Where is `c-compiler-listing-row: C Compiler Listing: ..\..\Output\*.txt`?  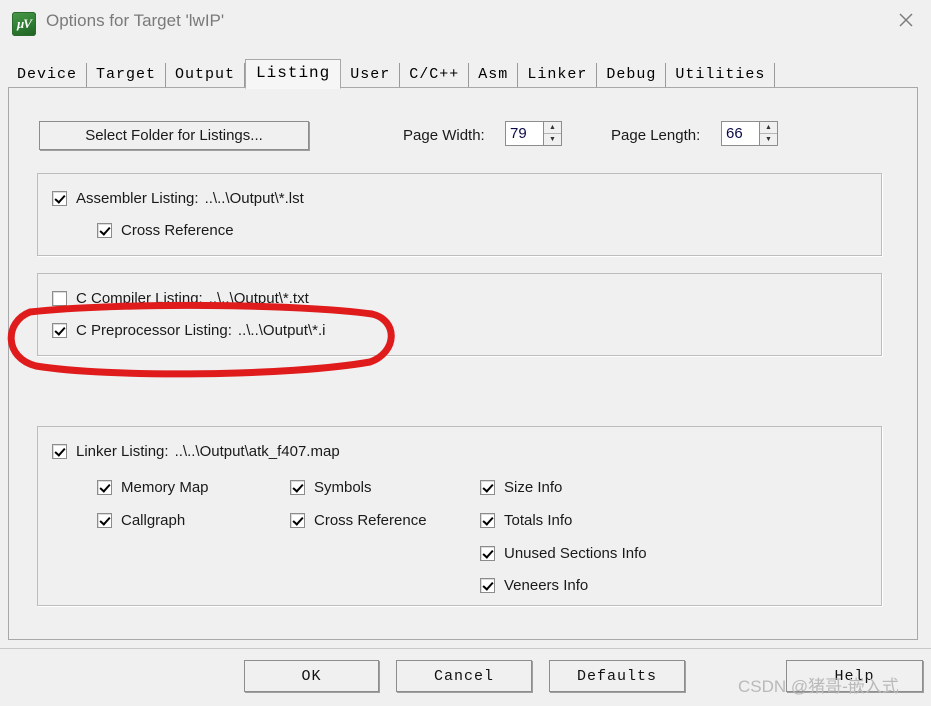
c-compiler-listing-row: C Compiler Listing: ..\..\Output\*.txt is located at coordinates (180, 298).